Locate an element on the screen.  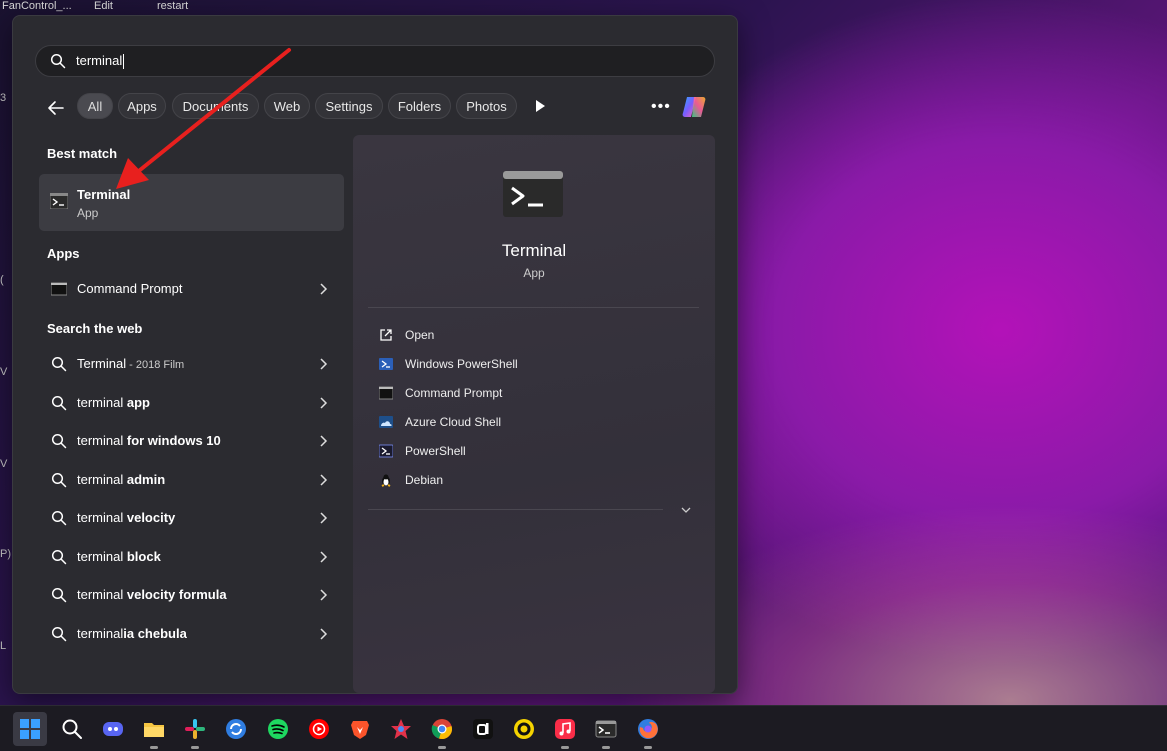
action-command-prompt: Command Prompt is located at coordinates (529, 394).